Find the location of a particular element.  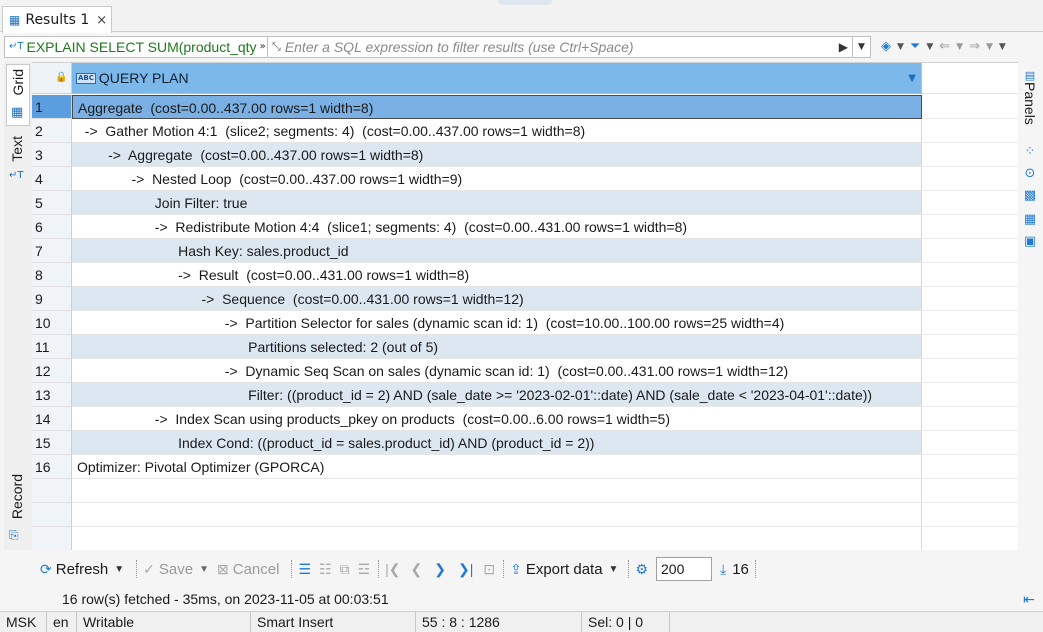

row-number: 1 is located at coordinates (52, 107).